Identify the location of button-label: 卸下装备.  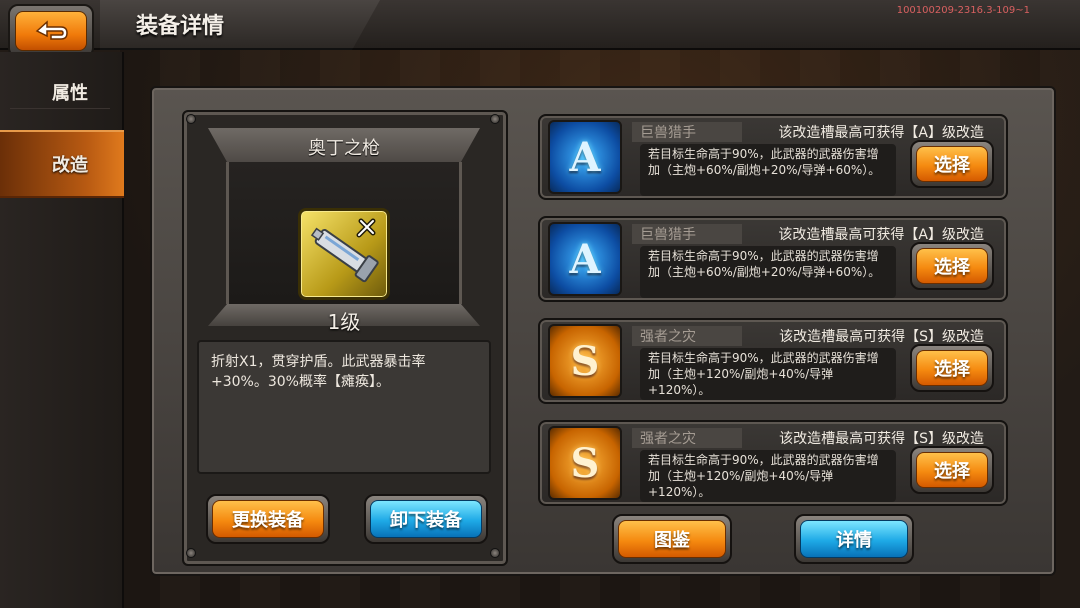
(426, 519).